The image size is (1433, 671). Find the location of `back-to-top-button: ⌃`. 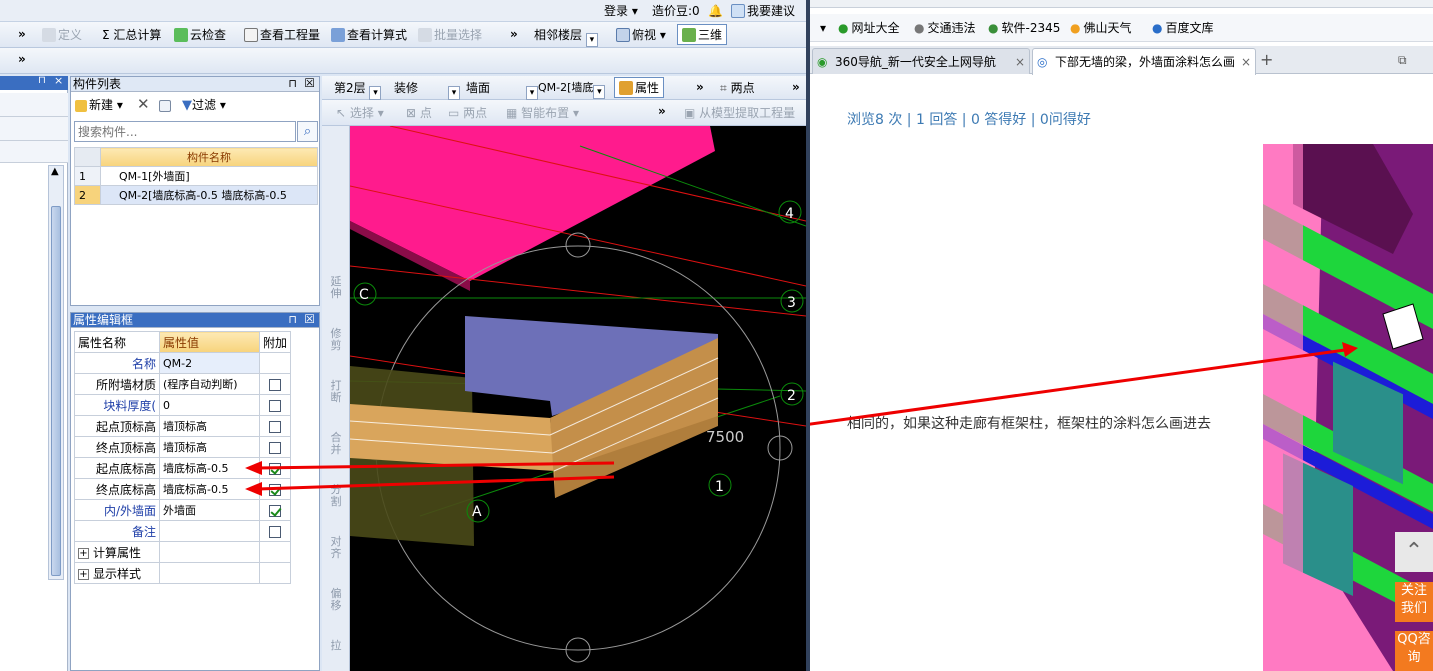

back-to-top-button: ⌃ is located at coordinates (1414, 552).